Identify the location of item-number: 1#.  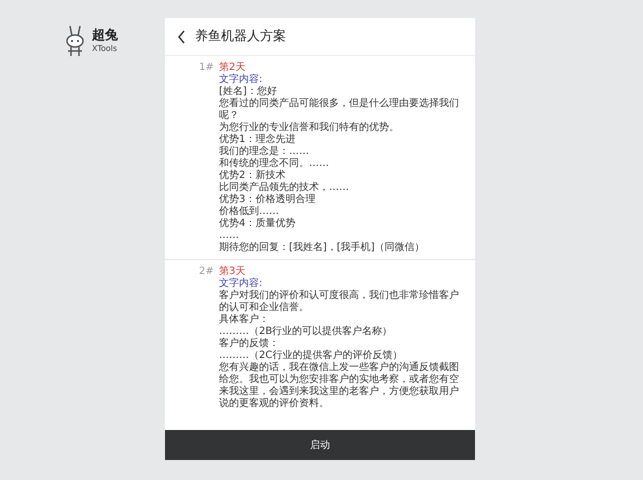
(207, 68).